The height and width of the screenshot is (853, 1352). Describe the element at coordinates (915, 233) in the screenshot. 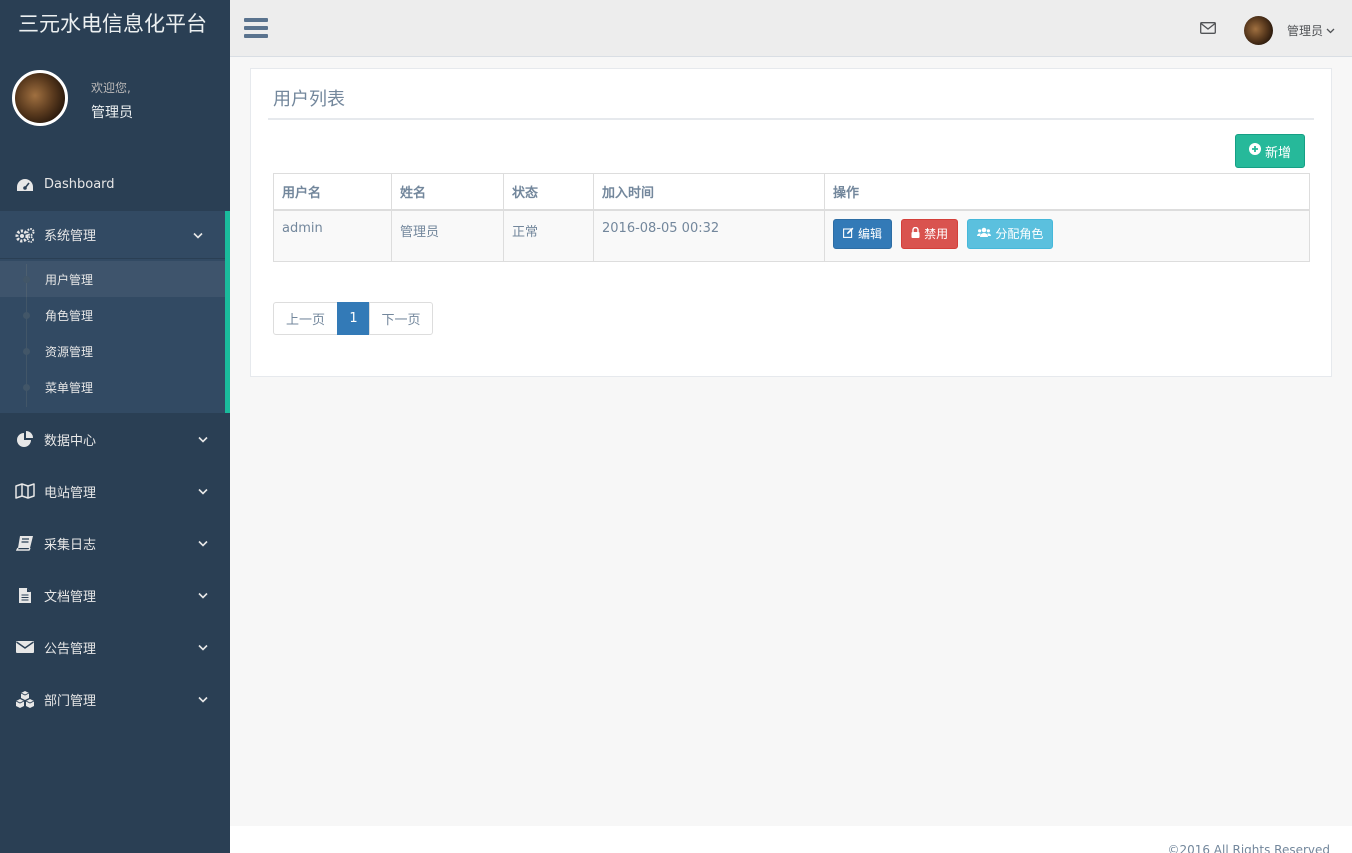

I see `lock-icon` at that location.